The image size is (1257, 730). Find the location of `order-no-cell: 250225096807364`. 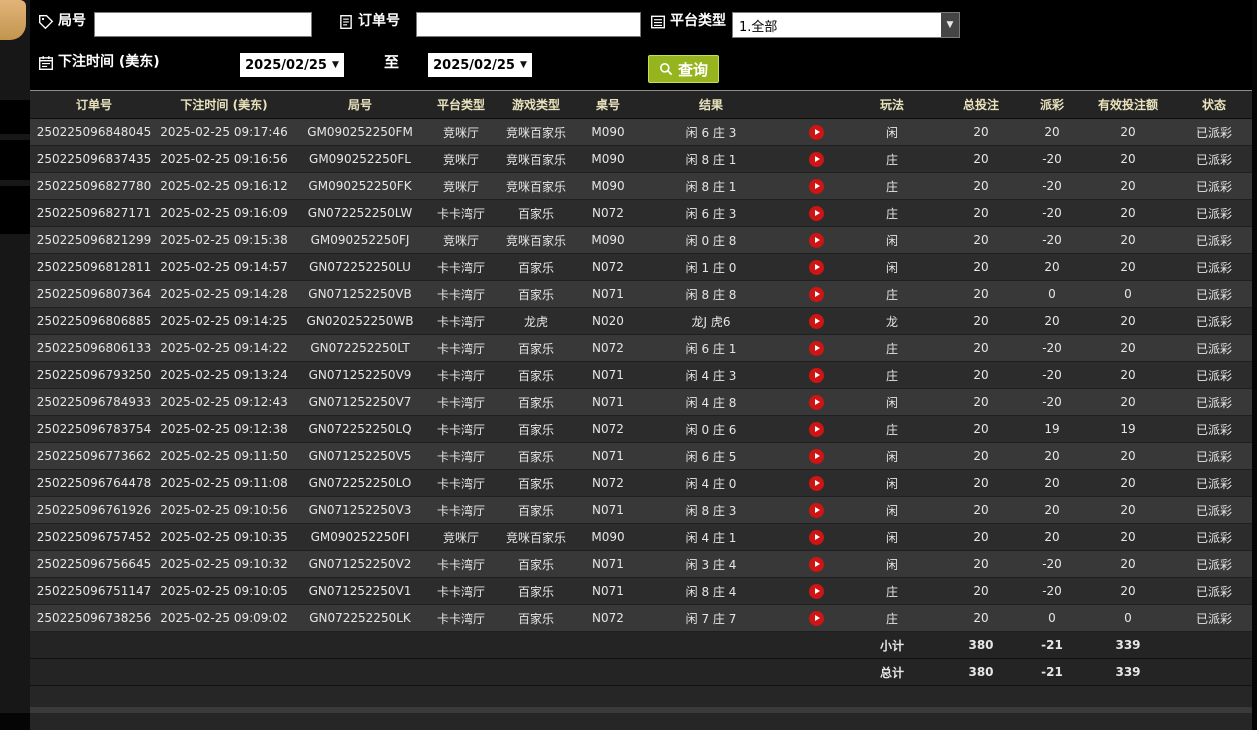

order-no-cell: 250225096807364 is located at coordinates (94, 294).